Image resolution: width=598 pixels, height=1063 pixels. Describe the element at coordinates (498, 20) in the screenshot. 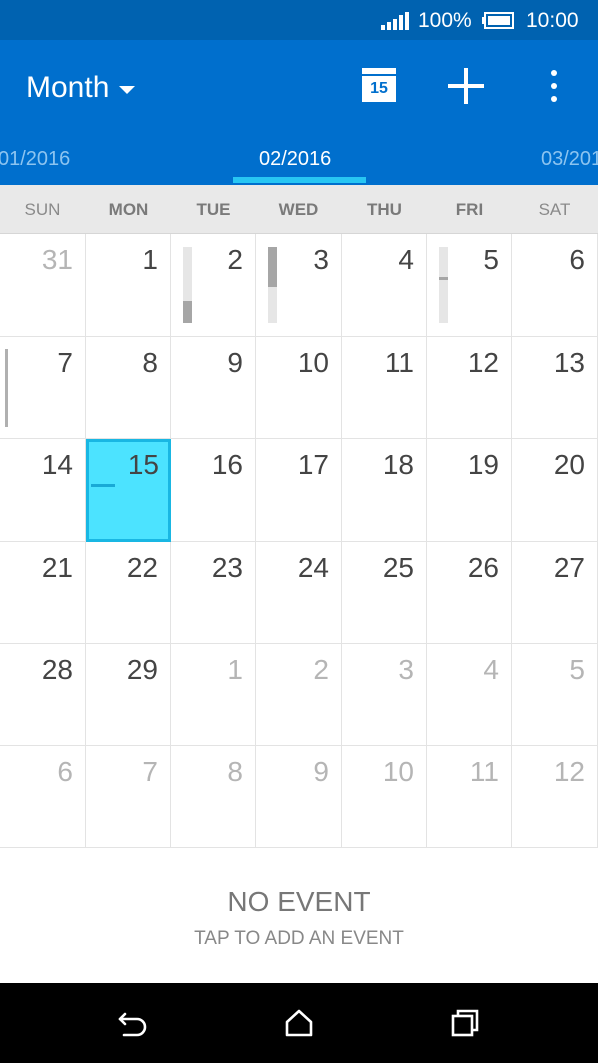

I see `battery-icon` at that location.